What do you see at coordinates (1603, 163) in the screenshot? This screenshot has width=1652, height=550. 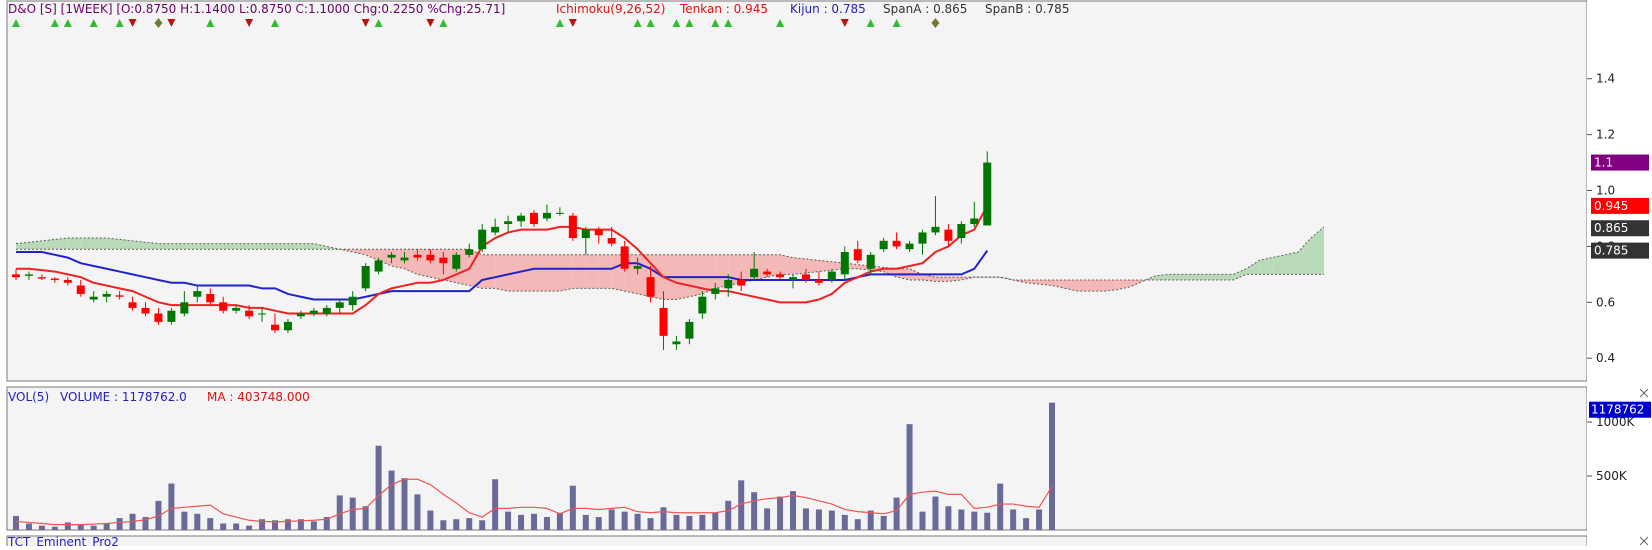 I see `price-badge-text: 1.1` at bounding box center [1603, 163].